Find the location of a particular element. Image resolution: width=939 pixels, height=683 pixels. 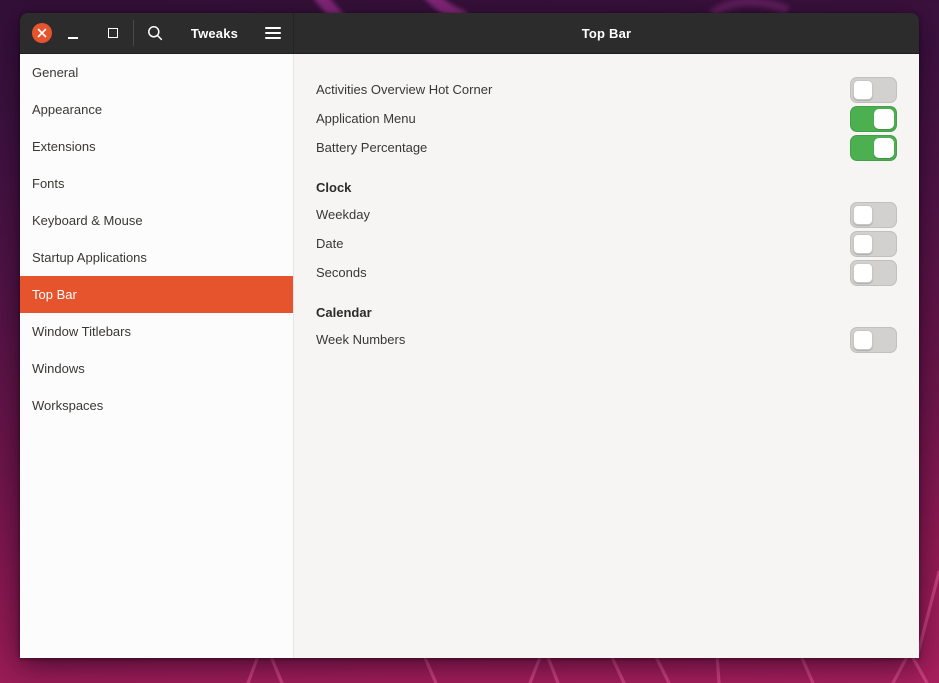

toggle-week-numbers is located at coordinates (873, 339).